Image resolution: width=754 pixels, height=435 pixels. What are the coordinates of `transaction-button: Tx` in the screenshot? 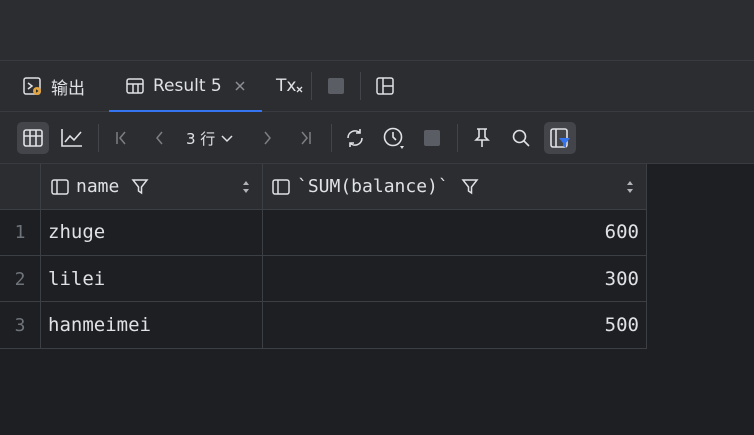 It's located at (289, 86).